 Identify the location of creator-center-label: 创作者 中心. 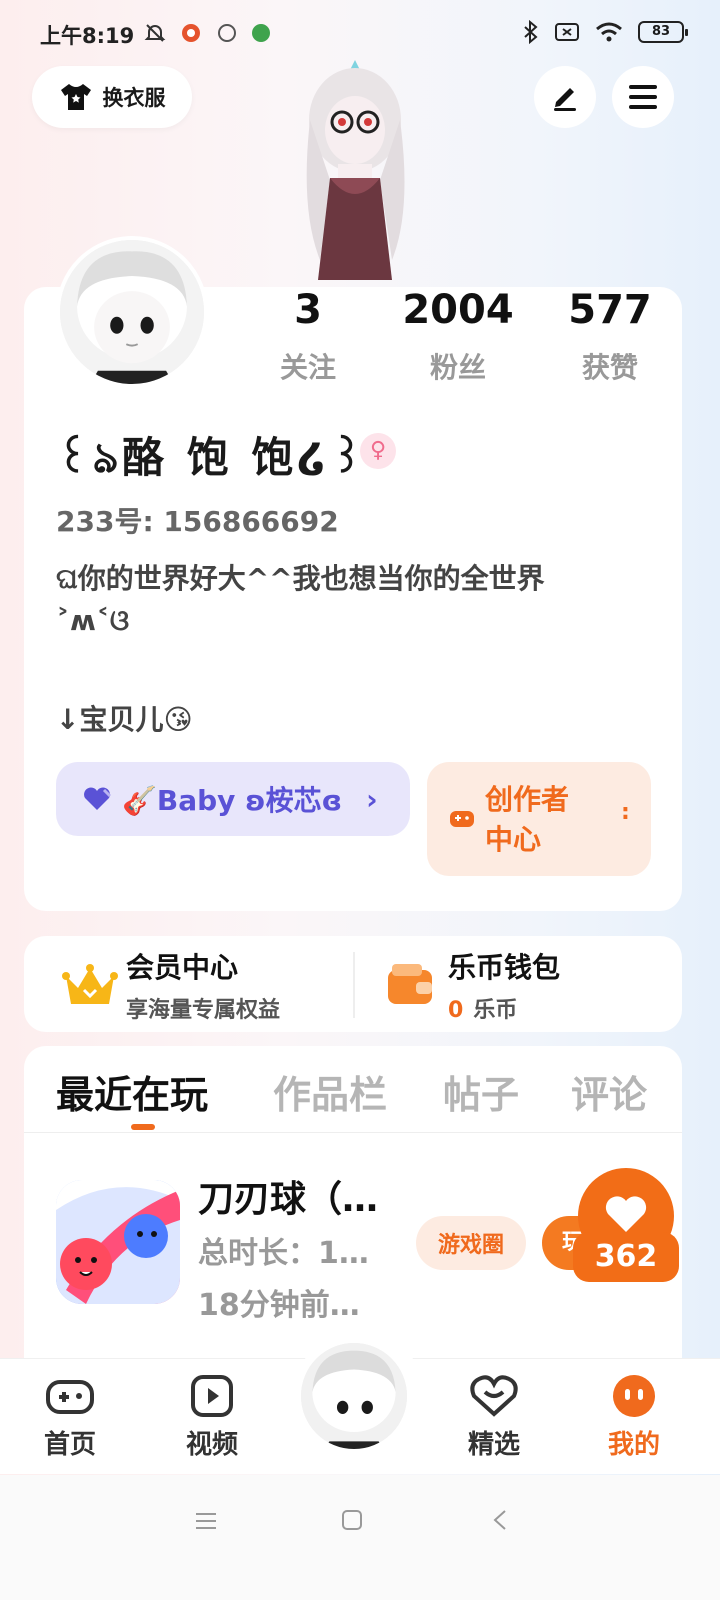
(527, 820).